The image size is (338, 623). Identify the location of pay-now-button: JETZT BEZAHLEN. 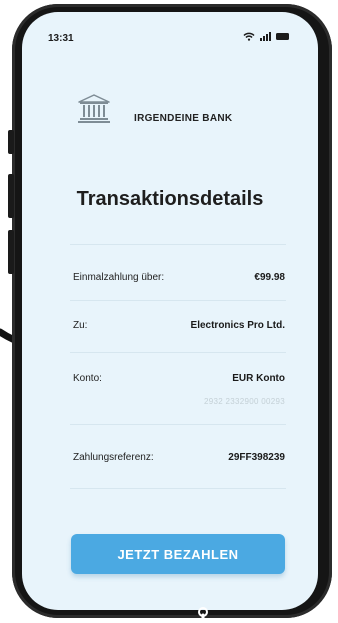
(178, 554).